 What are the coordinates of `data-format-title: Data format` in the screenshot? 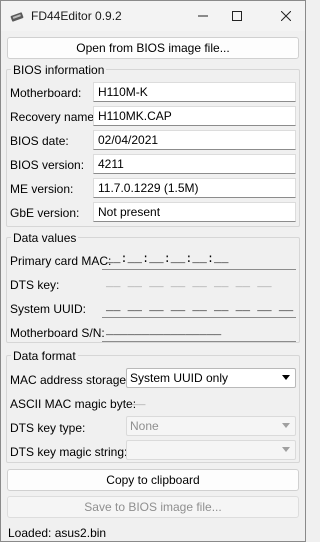 It's located at (44, 356).